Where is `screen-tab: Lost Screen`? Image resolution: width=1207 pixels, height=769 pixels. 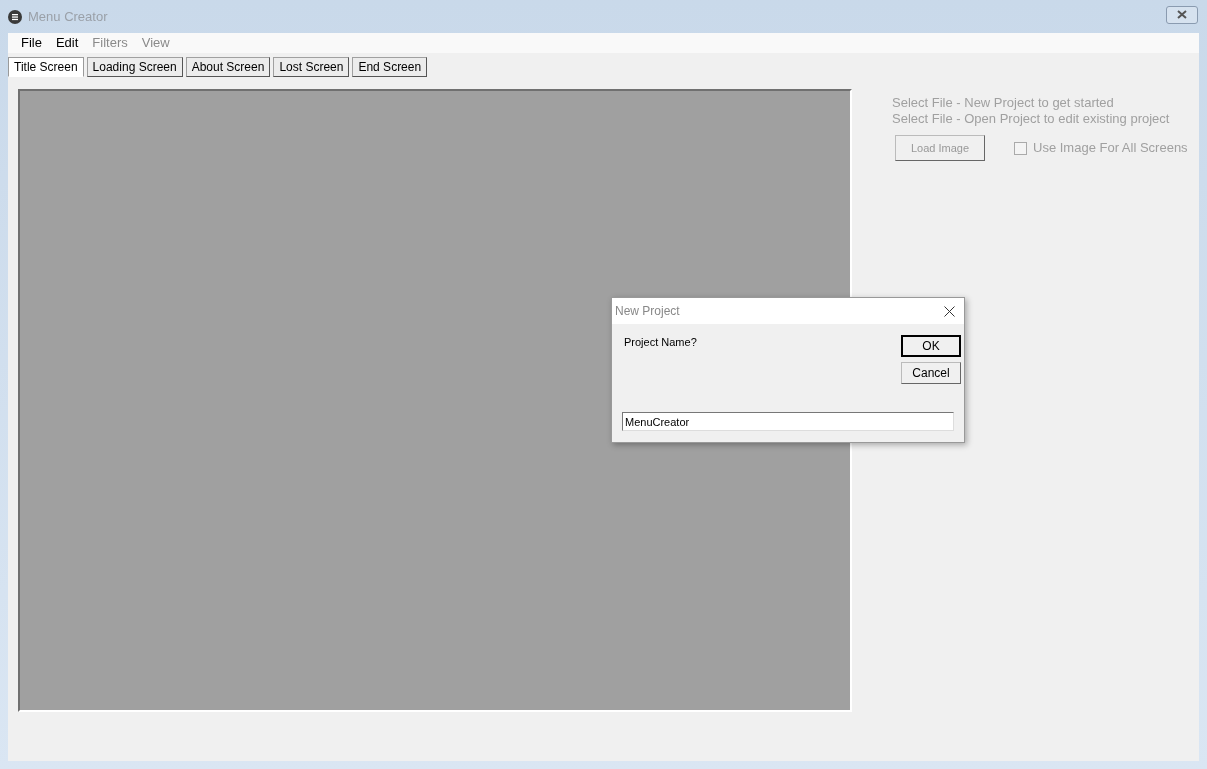 screen-tab: Lost Screen is located at coordinates (311, 67).